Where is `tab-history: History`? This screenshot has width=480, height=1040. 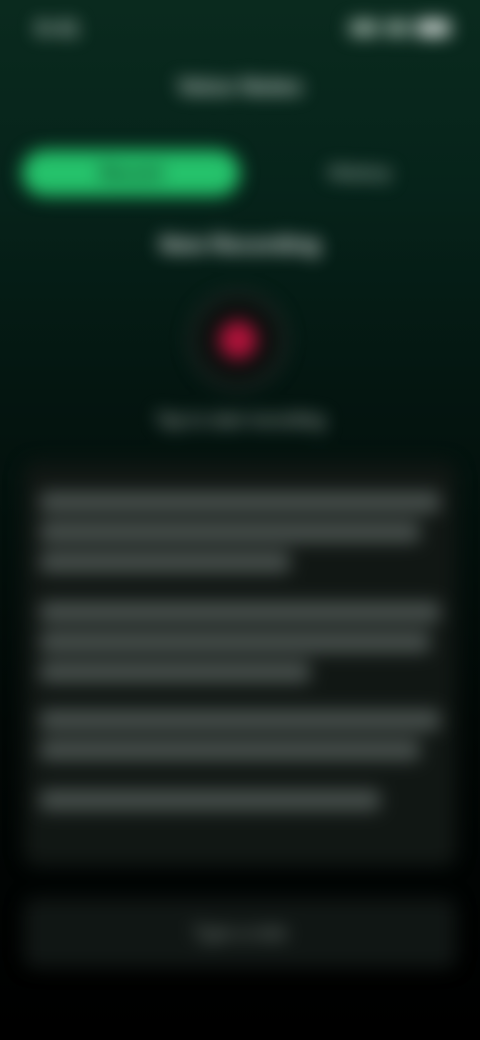
tab-history: History is located at coordinates (360, 173).